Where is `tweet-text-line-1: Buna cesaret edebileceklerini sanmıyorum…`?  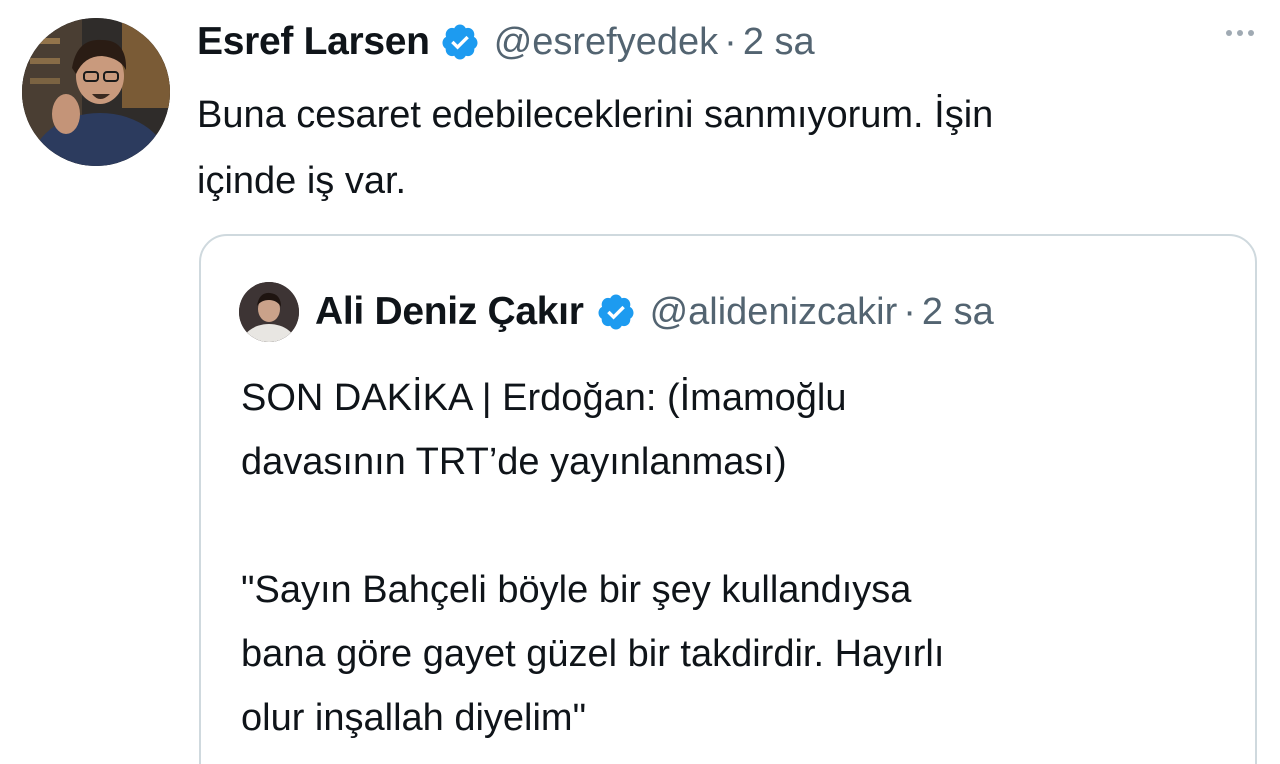 tweet-text-line-1: Buna cesaret edebileceklerini sanmıyorum… is located at coordinates (595, 115).